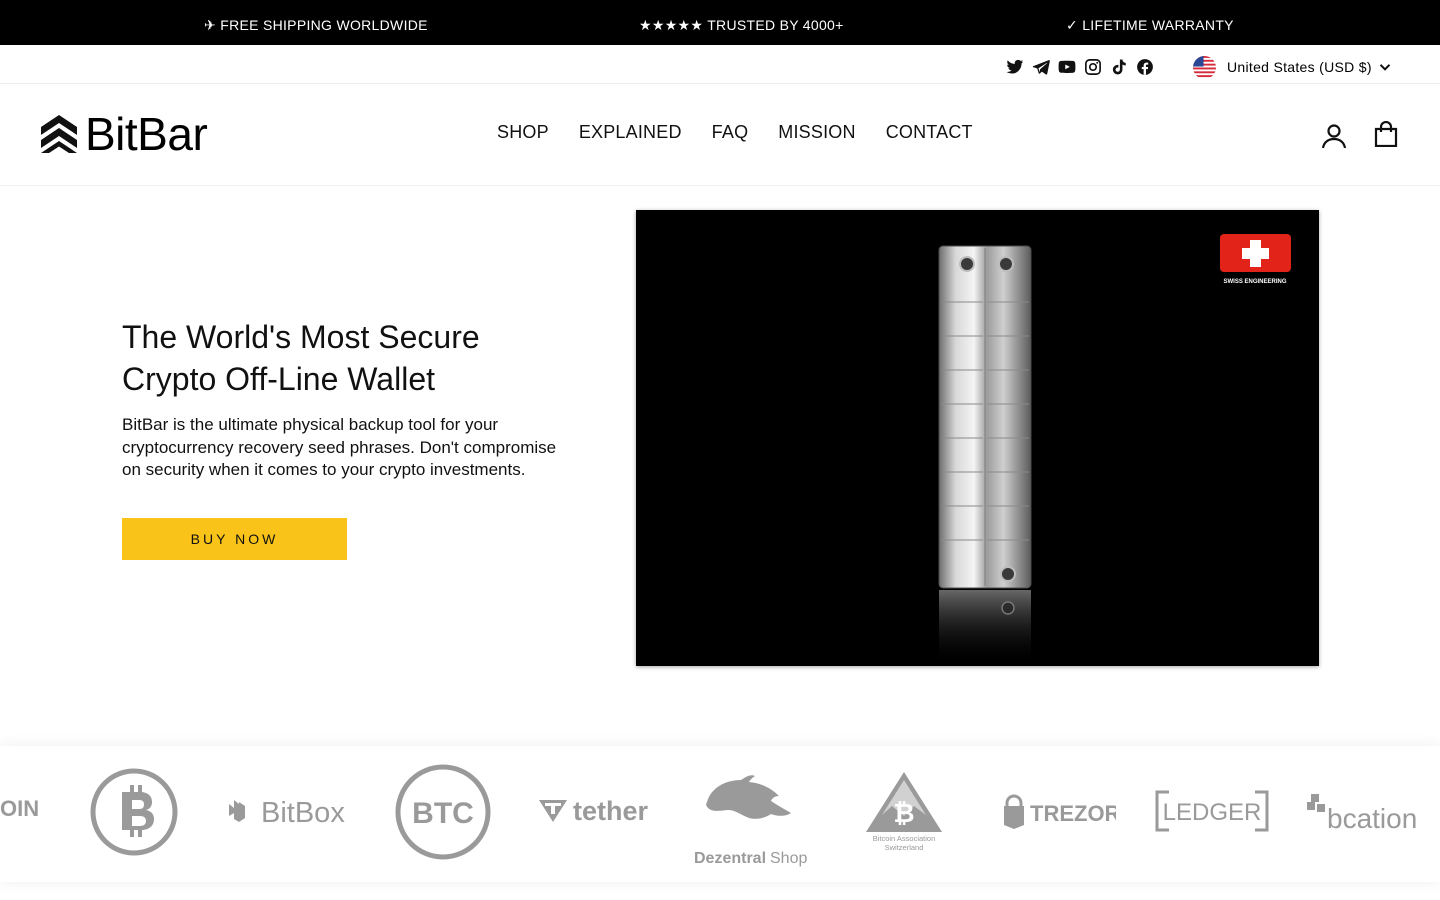  Describe the element at coordinates (720, 64) in the screenshot. I see `utility-bar: United States (USD $)` at that location.